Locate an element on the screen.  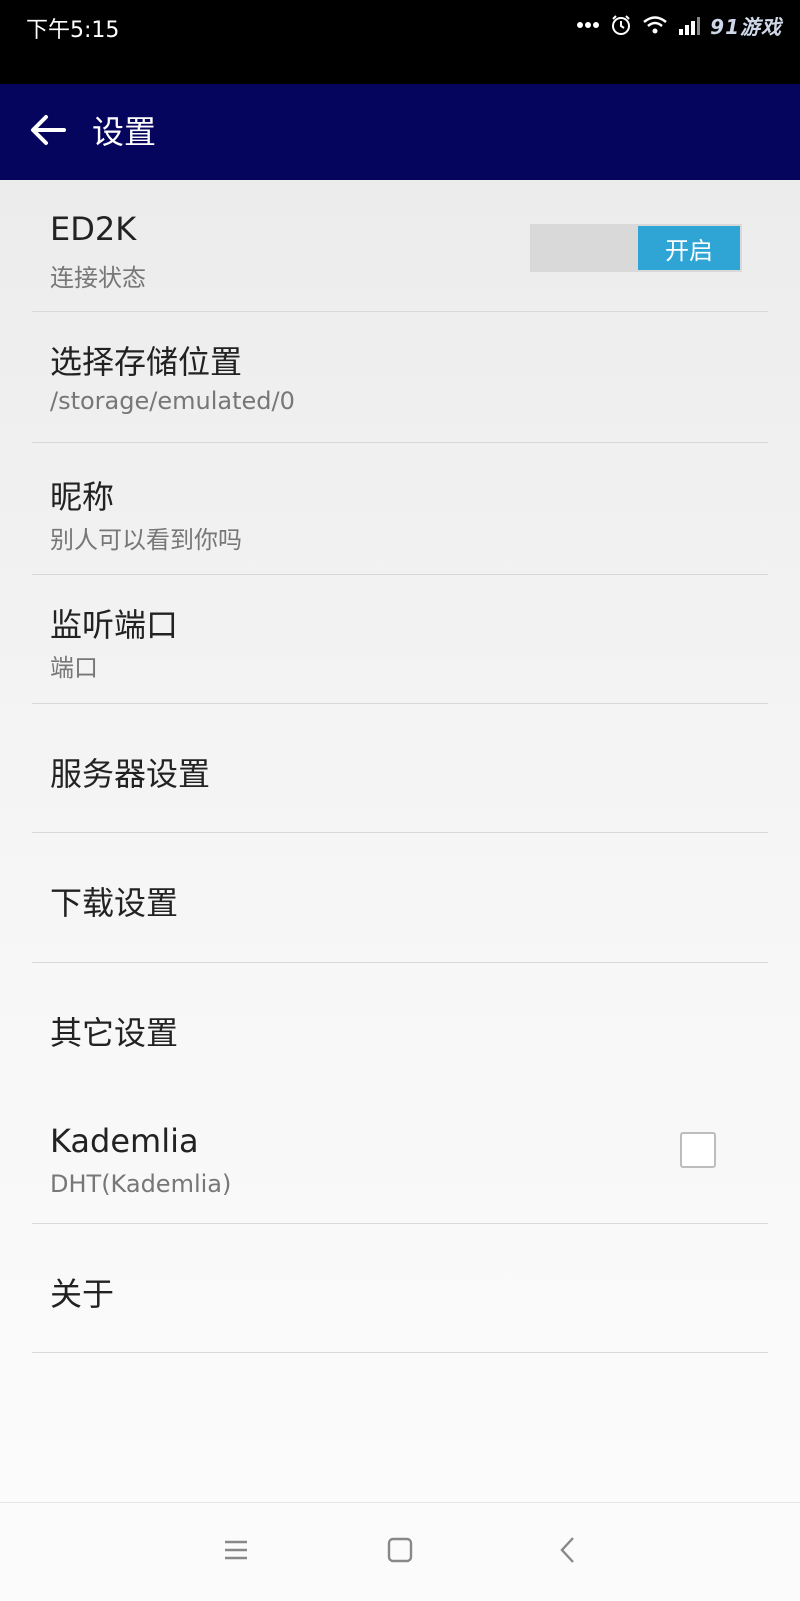
nav-back-button is located at coordinates (568, 1552).